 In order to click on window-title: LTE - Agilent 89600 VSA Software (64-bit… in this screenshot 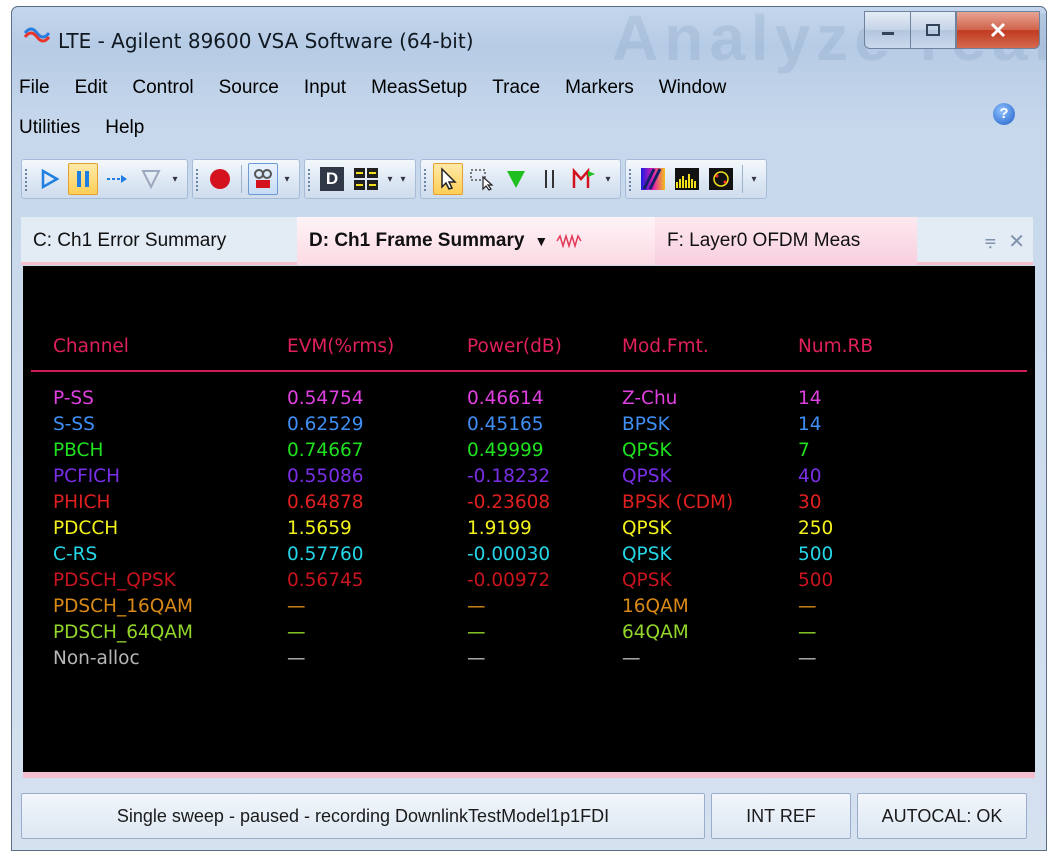, I will do `click(266, 41)`.